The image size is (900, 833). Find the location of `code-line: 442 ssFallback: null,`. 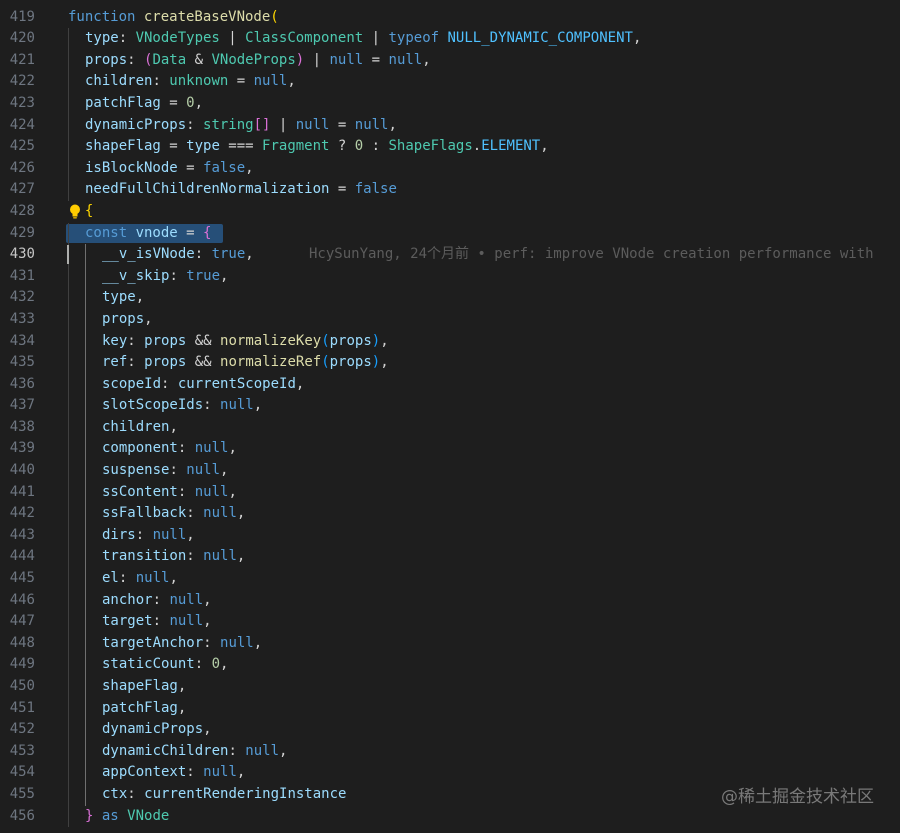

code-line: 442 ssFallback: null, is located at coordinates (450, 514).